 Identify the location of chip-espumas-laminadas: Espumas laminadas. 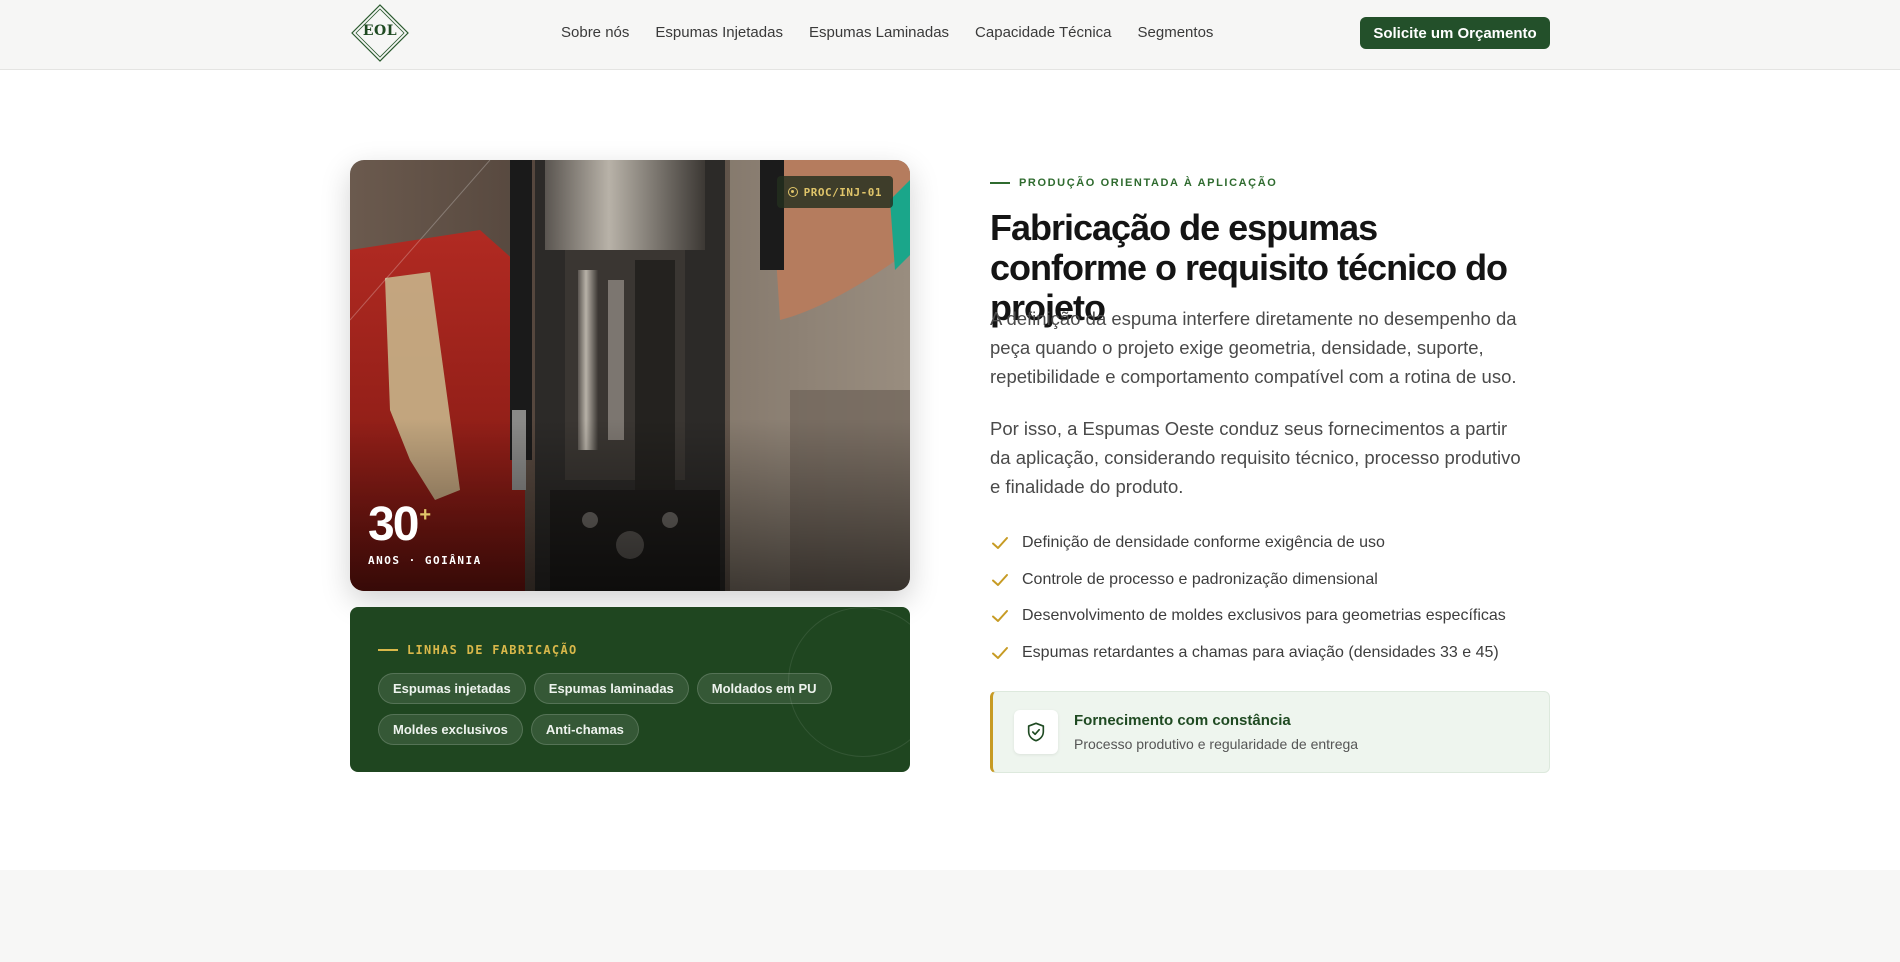
(611, 688).